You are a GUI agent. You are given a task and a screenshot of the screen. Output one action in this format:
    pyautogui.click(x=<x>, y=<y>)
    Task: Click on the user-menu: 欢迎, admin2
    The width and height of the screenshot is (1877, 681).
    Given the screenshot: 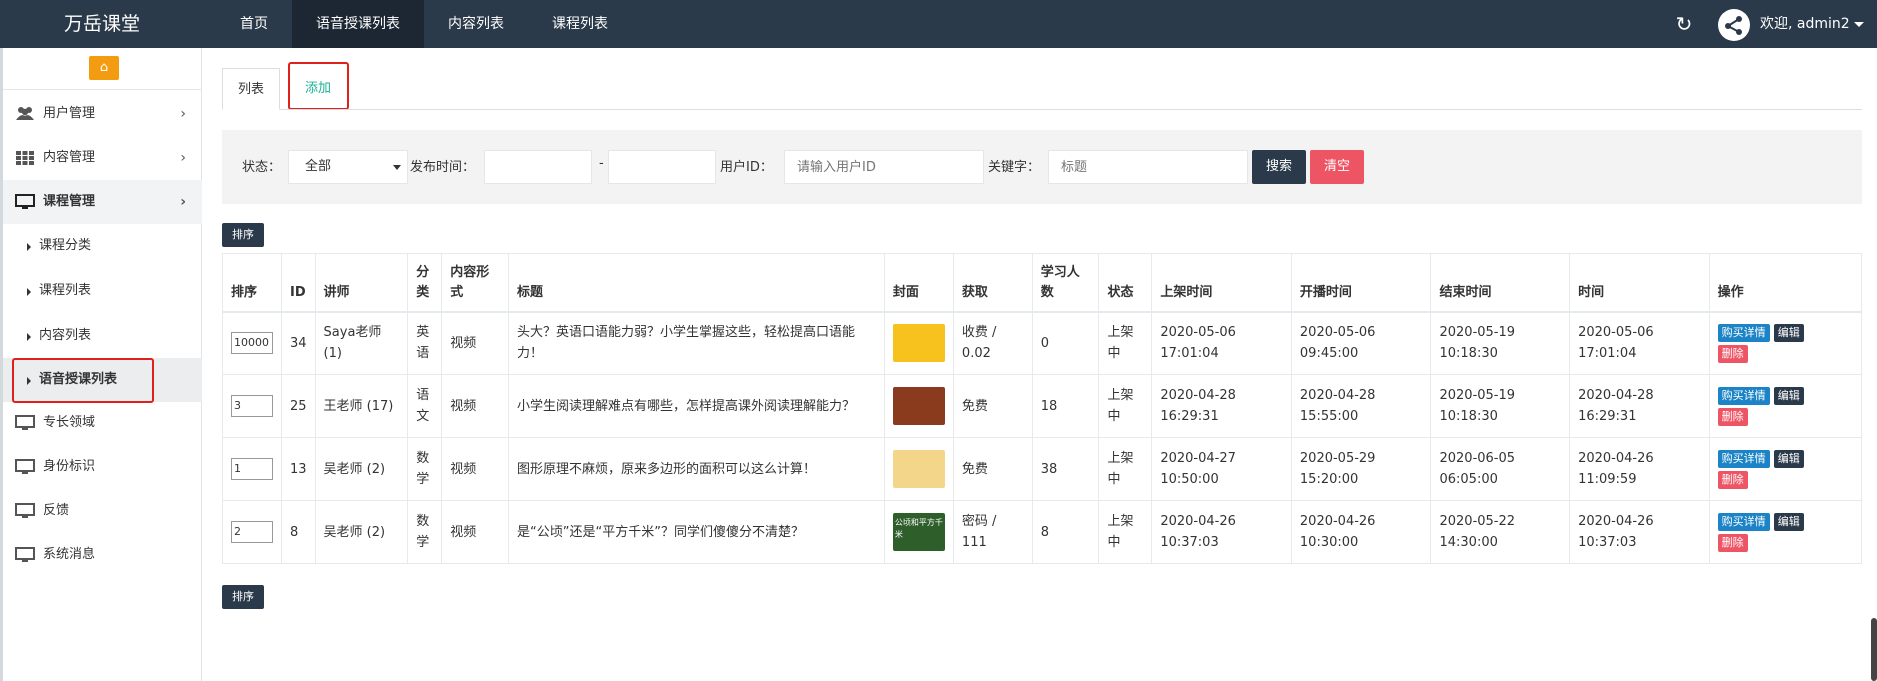 What is the action you would take?
    pyautogui.click(x=1812, y=24)
    